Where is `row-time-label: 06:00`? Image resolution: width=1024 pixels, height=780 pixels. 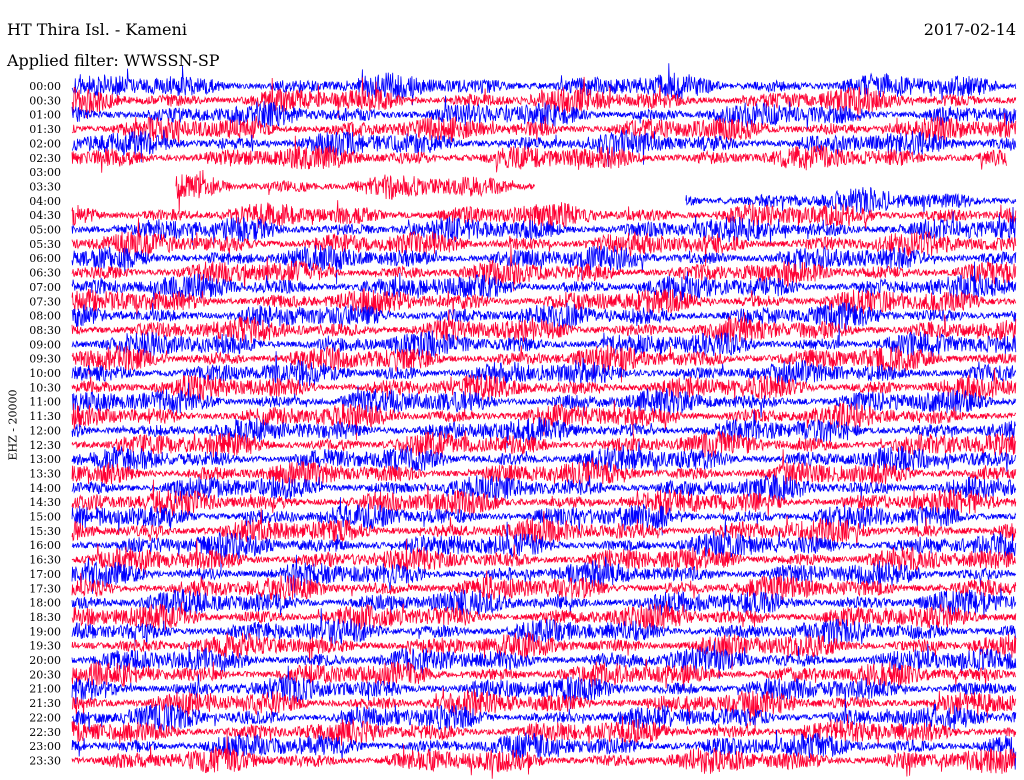 row-time-label: 06:00 is located at coordinates (45, 258).